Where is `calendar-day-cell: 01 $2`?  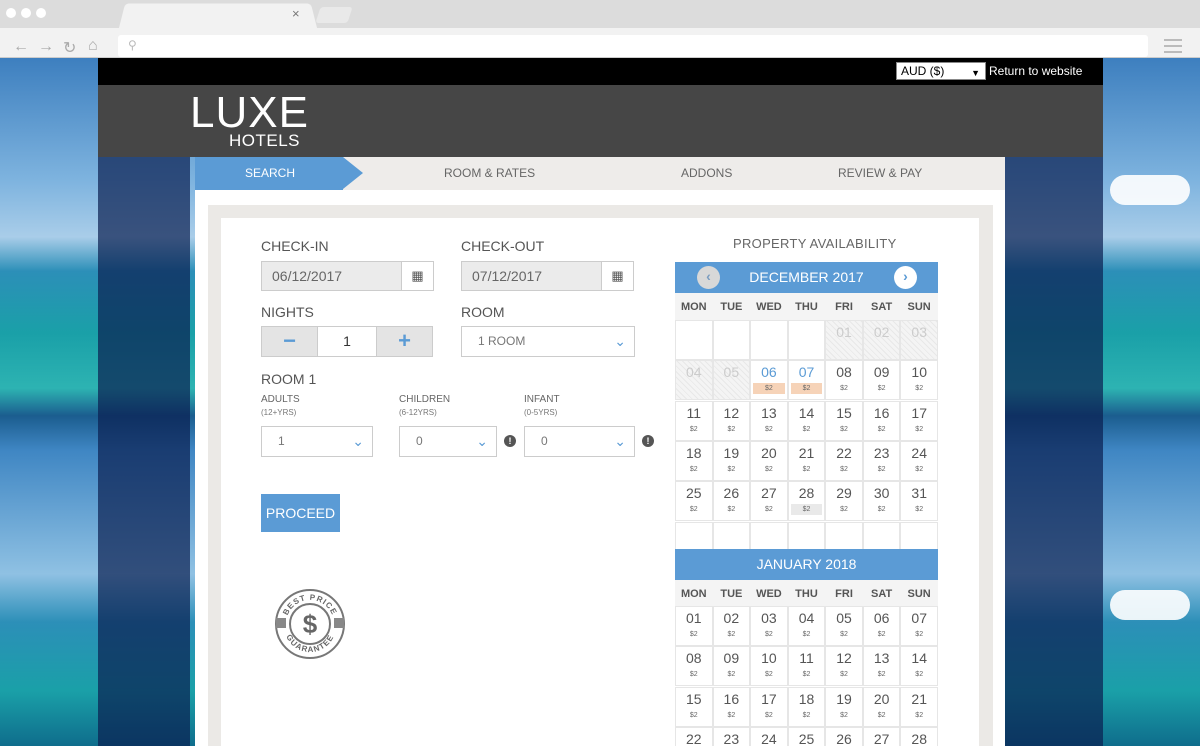
calendar-day-cell: 01 $2 is located at coordinates (694, 626).